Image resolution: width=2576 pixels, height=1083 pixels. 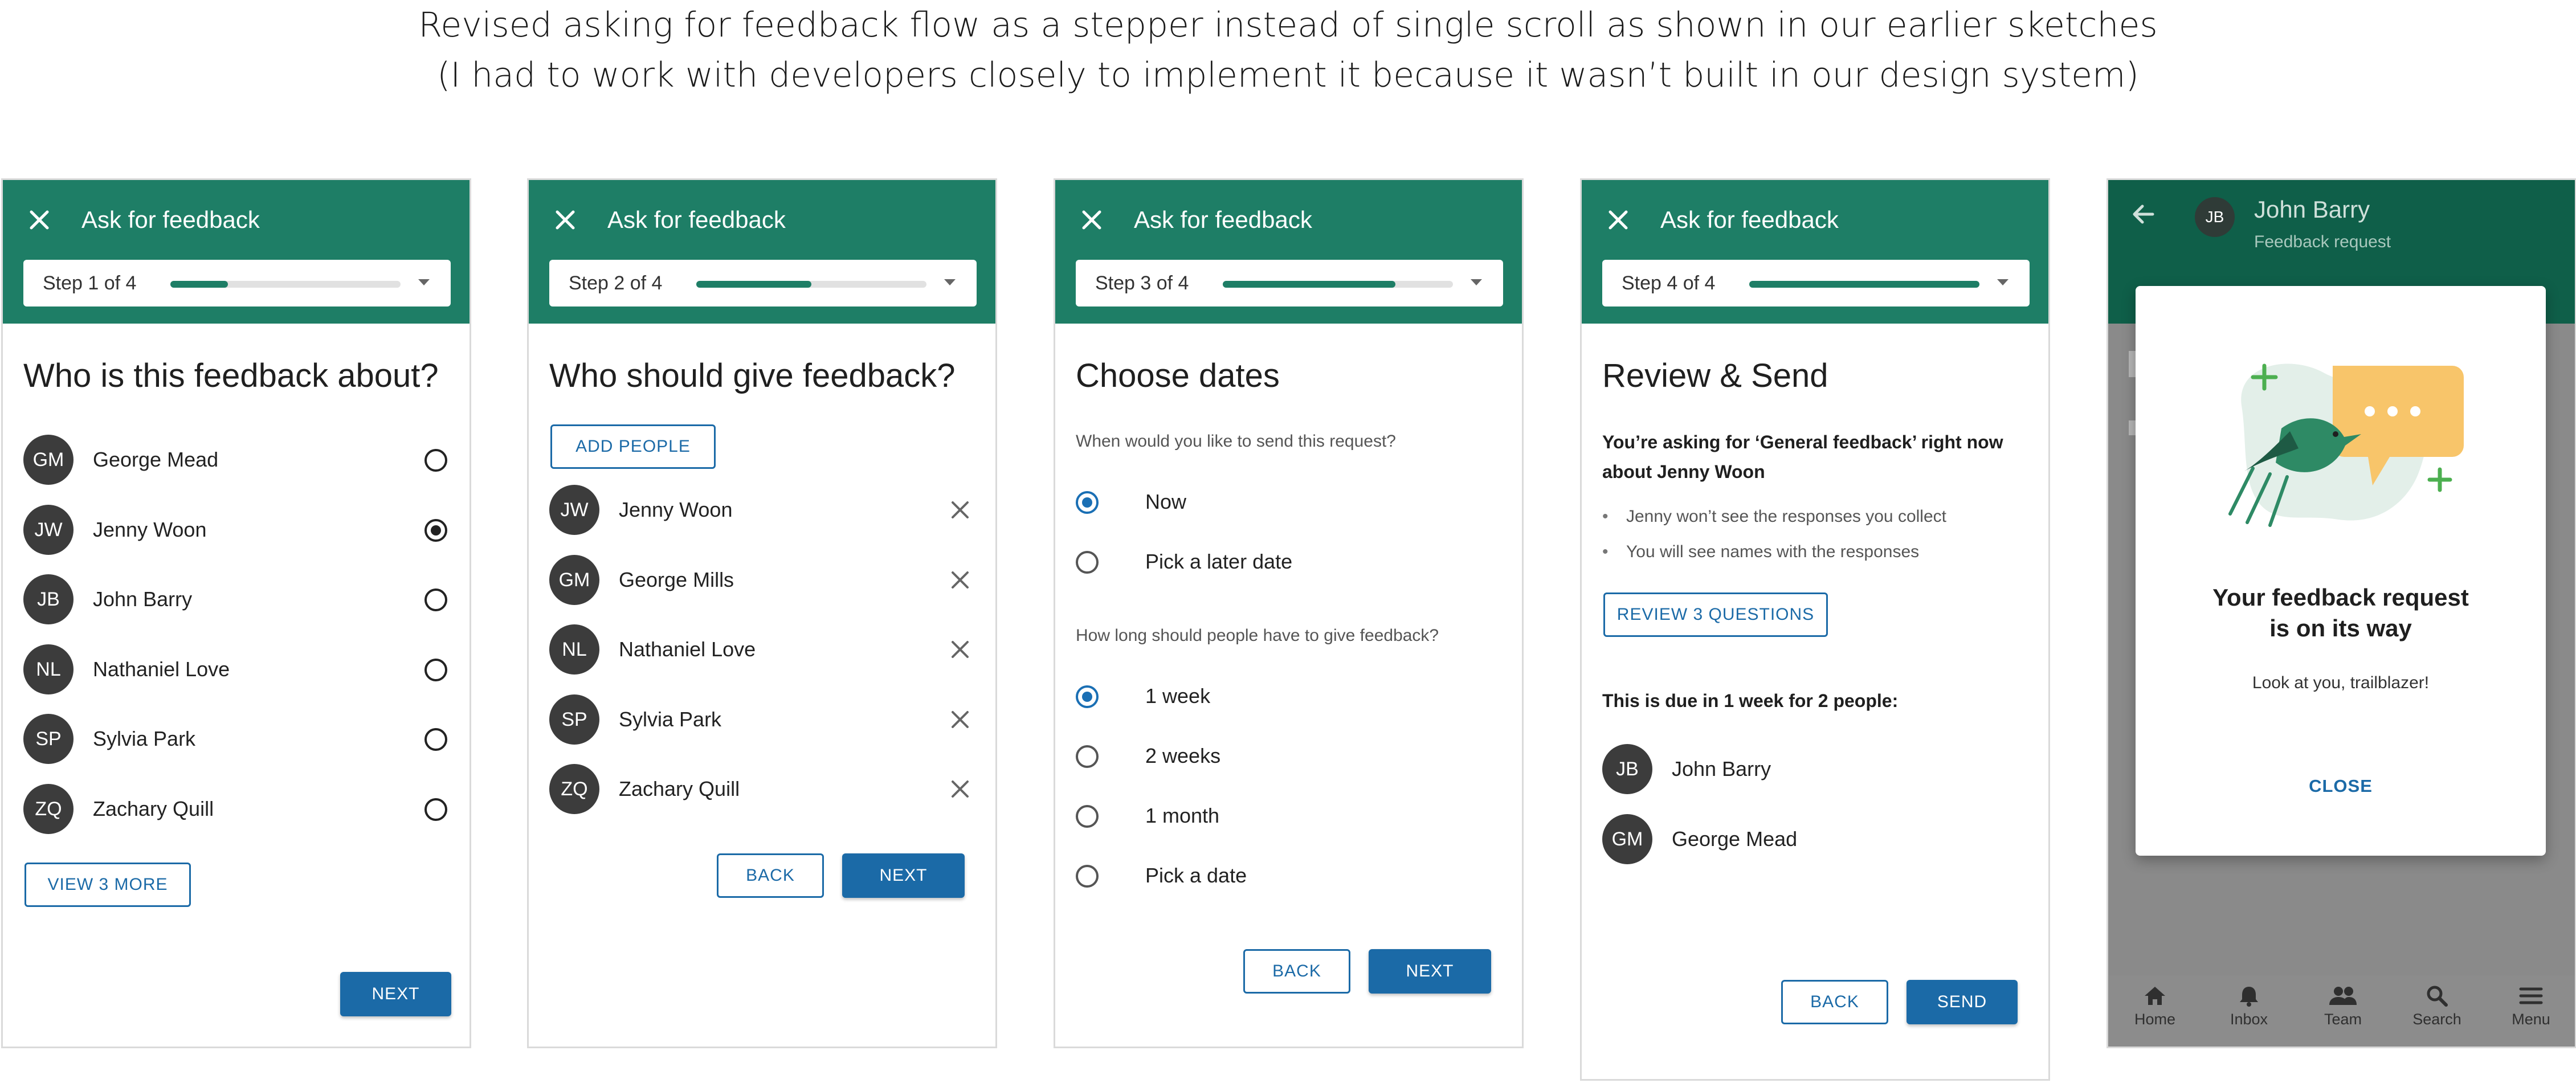 I want to click on step-label: Step 1 of 4, so click(x=90, y=283).